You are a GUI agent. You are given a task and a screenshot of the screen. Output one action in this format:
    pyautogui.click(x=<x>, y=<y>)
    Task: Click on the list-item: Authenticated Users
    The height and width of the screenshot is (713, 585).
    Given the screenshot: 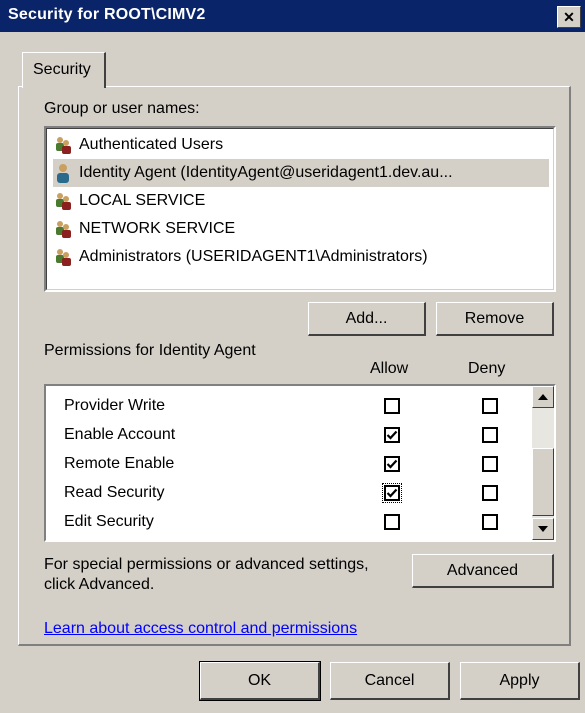 What is the action you would take?
    pyautogui.click(x=301, y=145)
    